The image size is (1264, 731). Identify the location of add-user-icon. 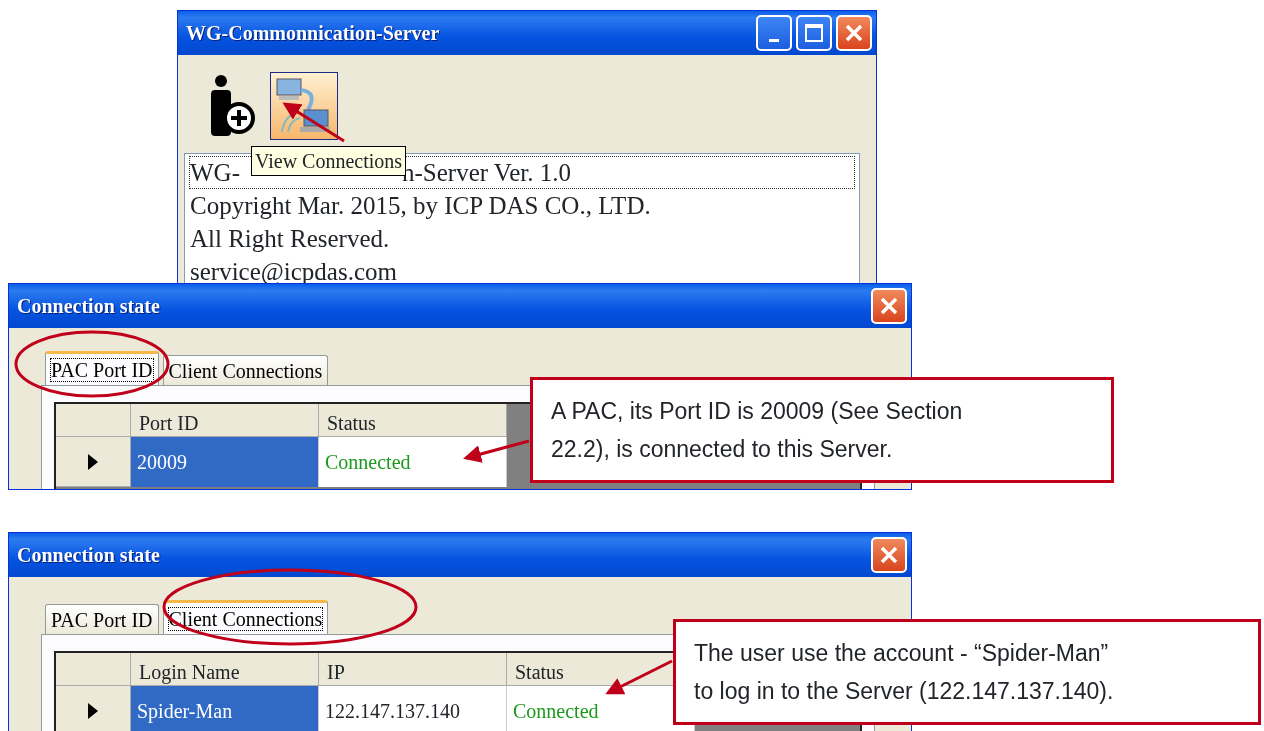
(232, 105).